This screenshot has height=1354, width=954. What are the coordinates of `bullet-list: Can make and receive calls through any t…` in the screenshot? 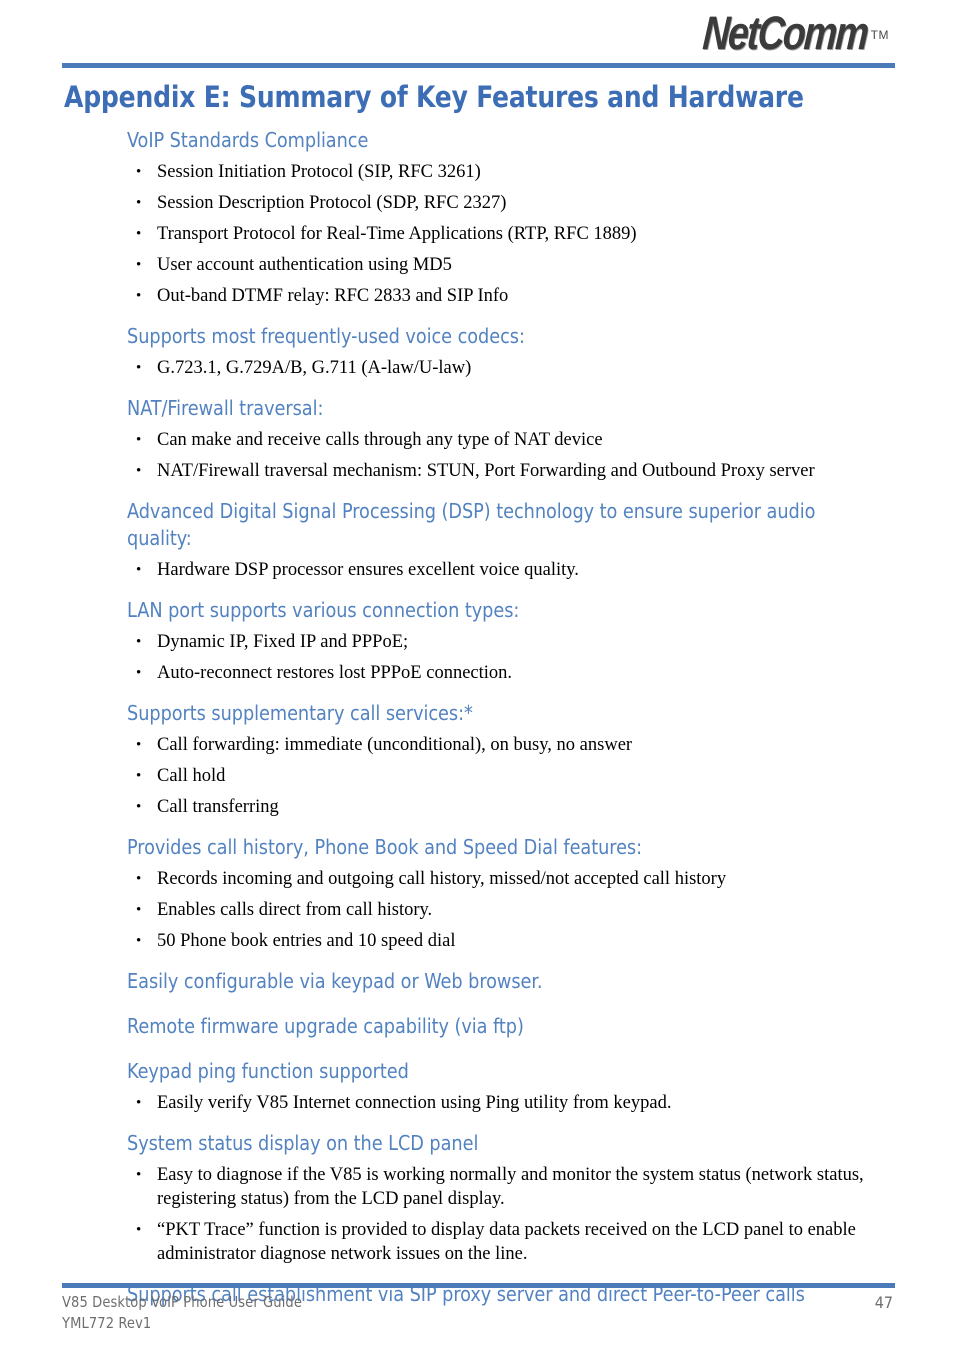 It's located at (511, 455).